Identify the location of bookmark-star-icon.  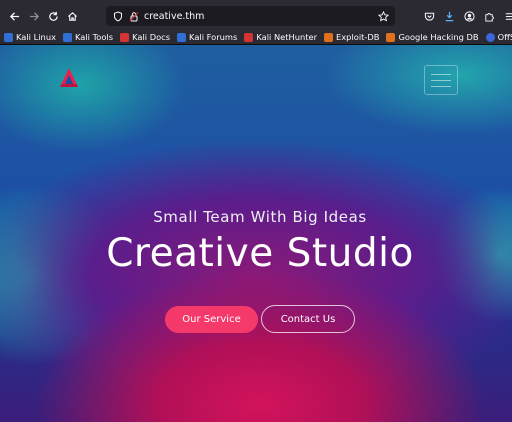
(383, 16).